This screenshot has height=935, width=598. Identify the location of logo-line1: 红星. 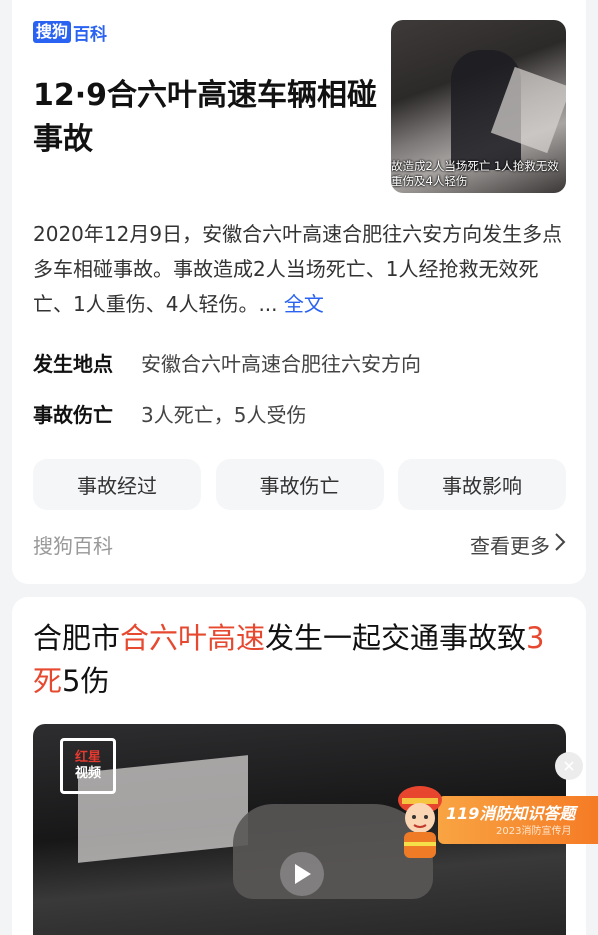
(87, 757).